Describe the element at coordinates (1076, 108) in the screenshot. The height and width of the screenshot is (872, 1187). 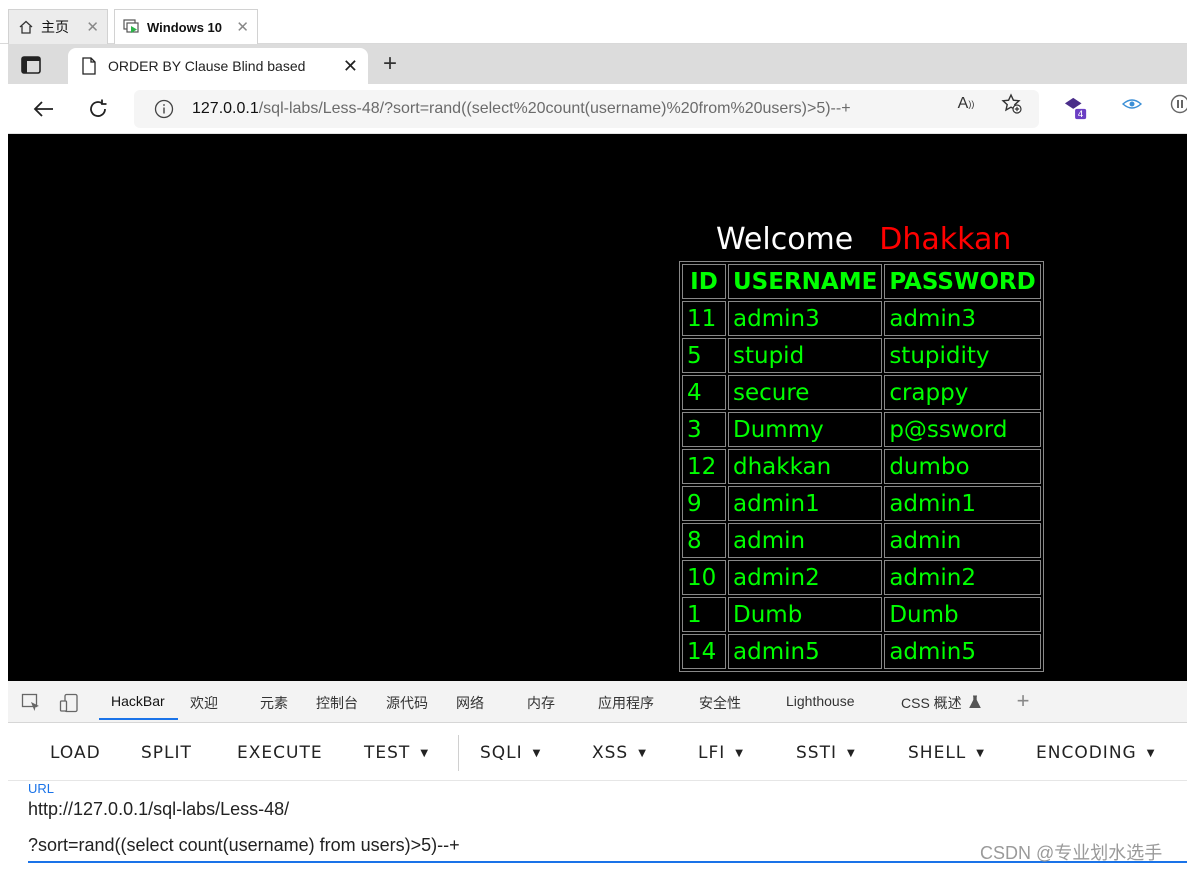
I see `extension-icon: 4` at that location.